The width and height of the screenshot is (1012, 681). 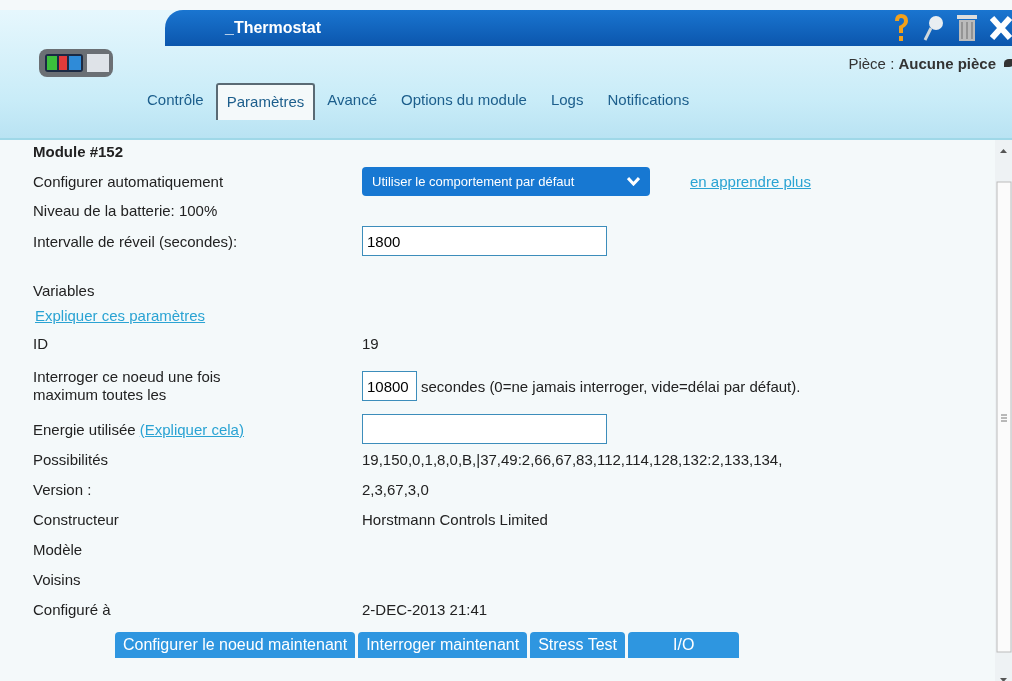 I want to click on window-title: _Thermostat, so click(x=273, y=28).